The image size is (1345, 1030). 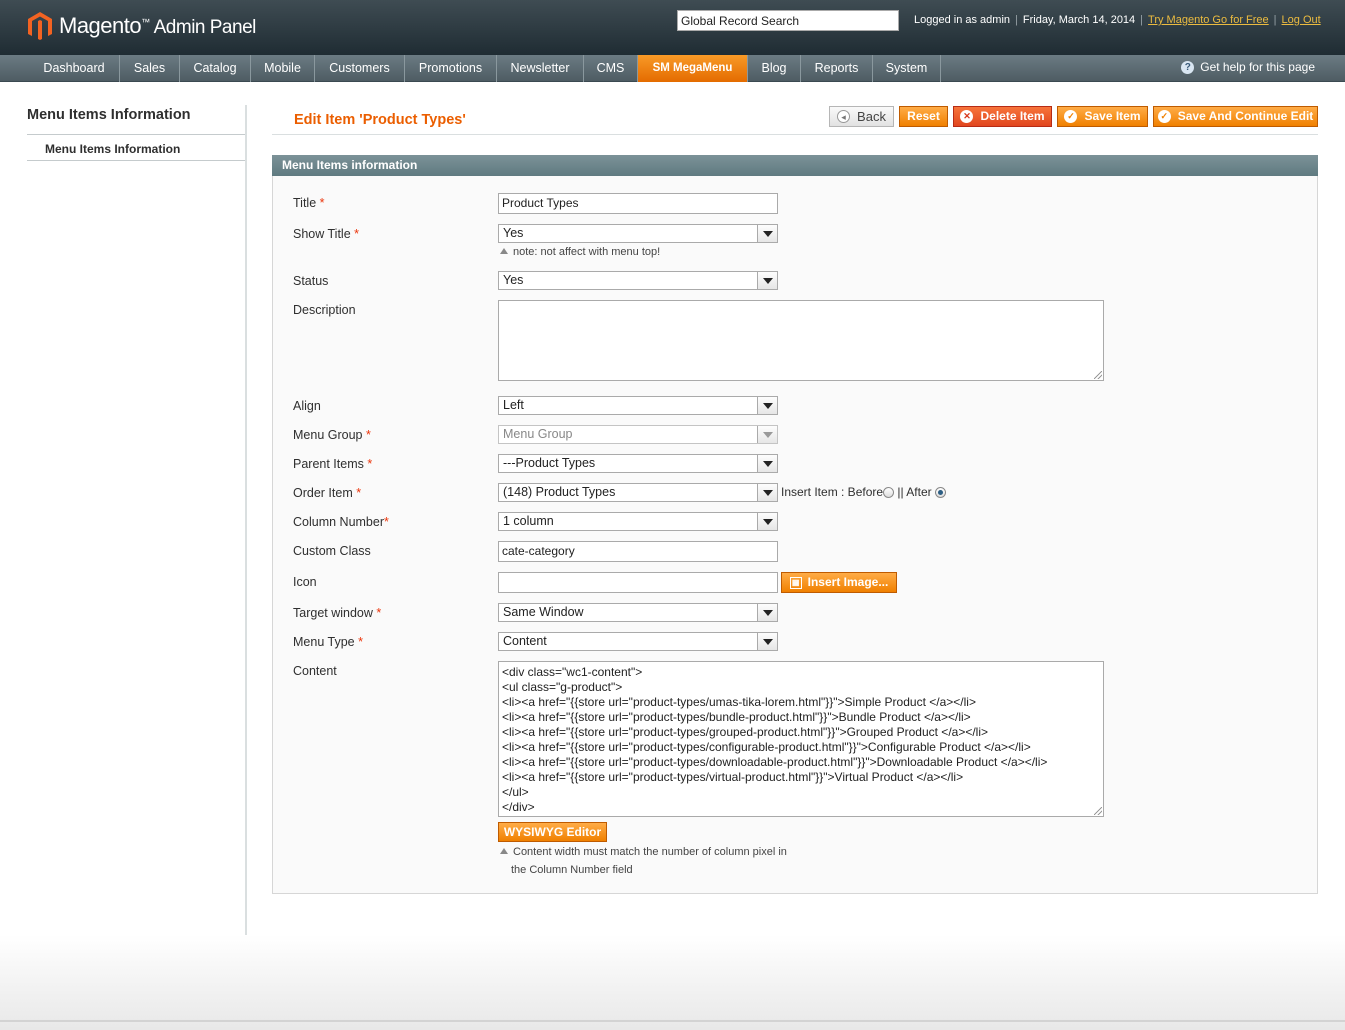 What do you see at coordinates (1301, 20) in the screenshot?
I see `logout-link: Log Out` at bounding box center [1301, 20].